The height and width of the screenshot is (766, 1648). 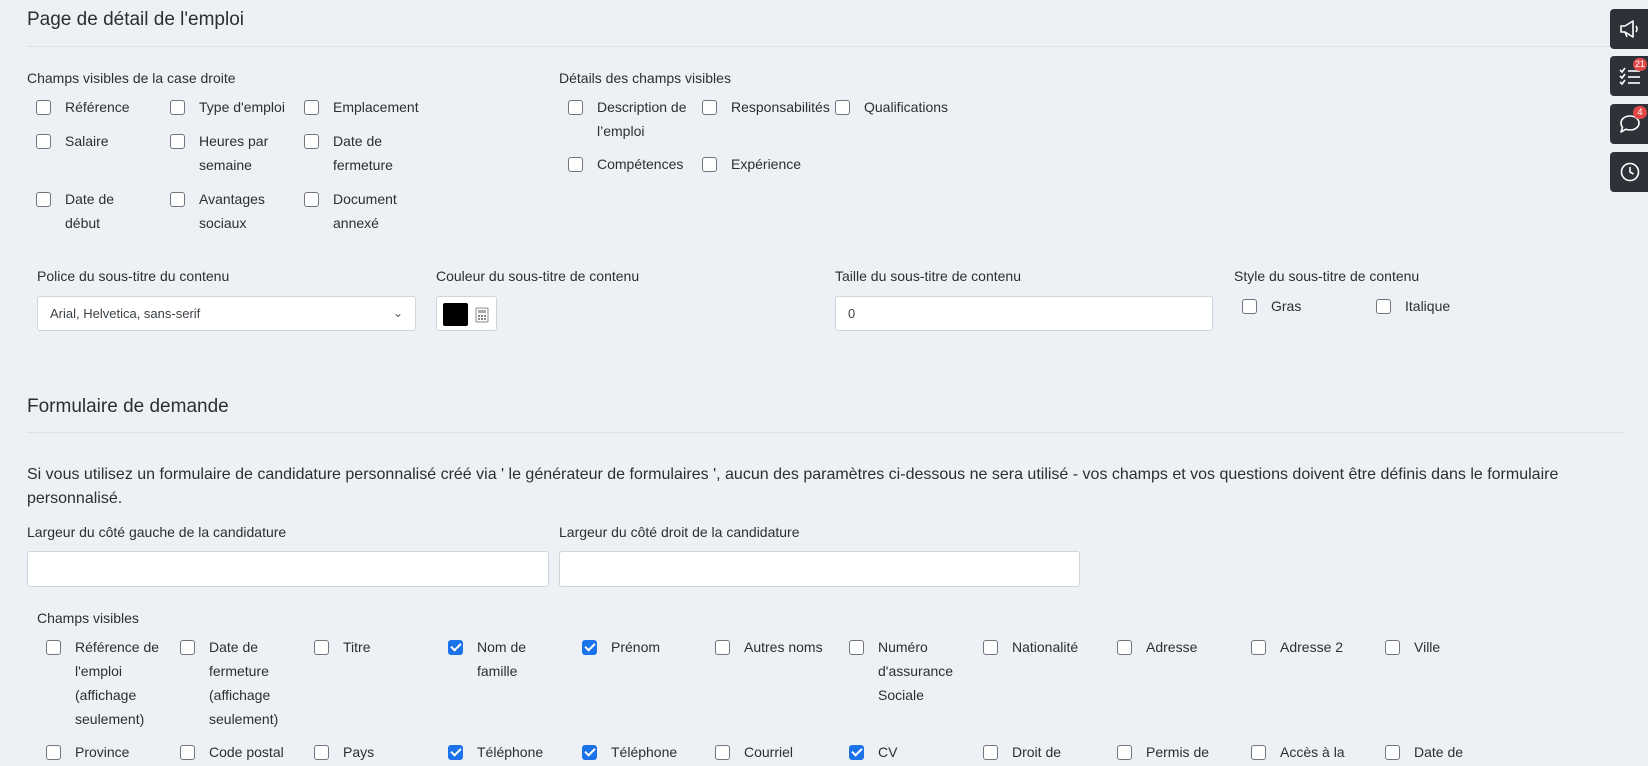 I want to click on size-input: 0, so click(x=1024, y=313).